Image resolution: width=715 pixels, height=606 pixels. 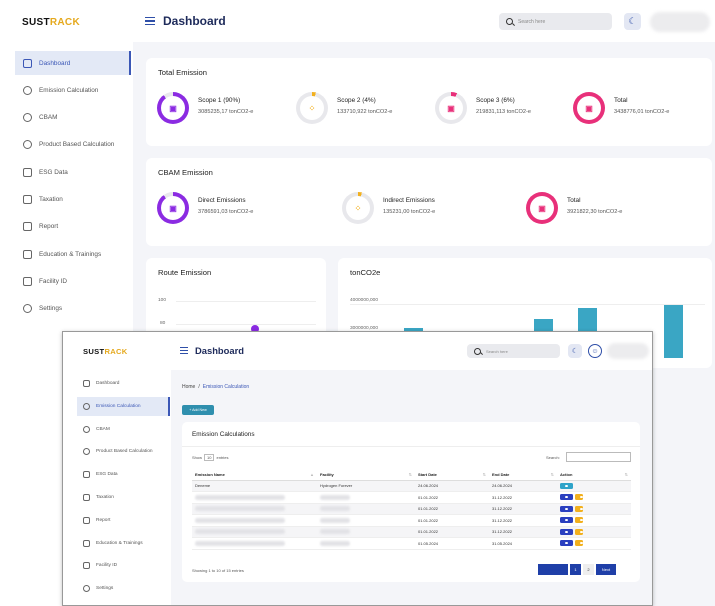 What do you see at coordinates (588, 569) in the screenshot?
I see `page-2-button: 2` at bounding box center [588, 569].